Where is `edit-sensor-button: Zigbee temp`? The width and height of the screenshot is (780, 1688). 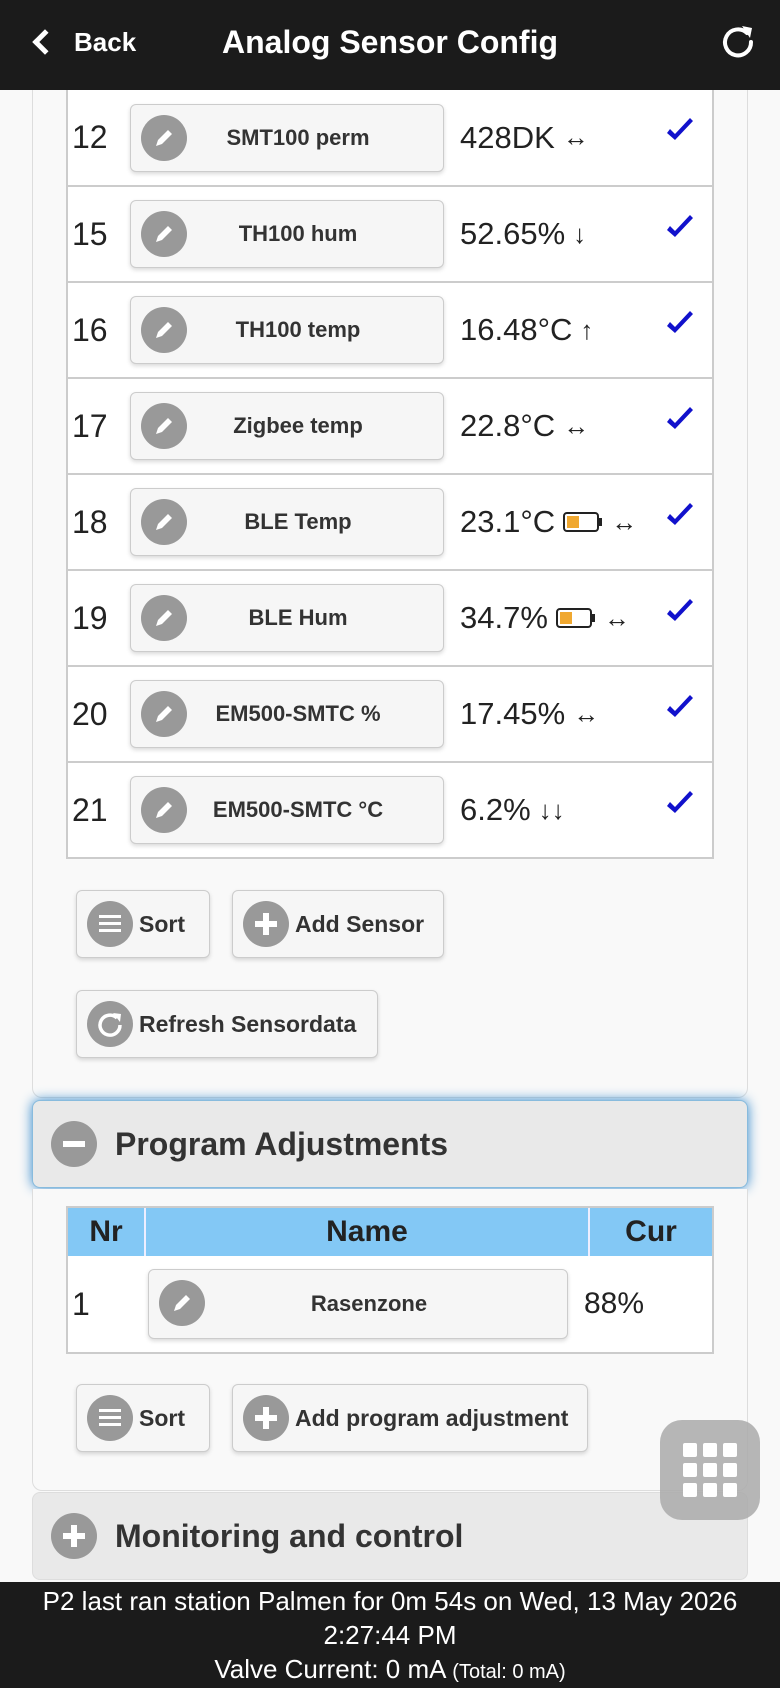
edit-sensor-button: Zigbee temp is located at coordinates (287, 426).